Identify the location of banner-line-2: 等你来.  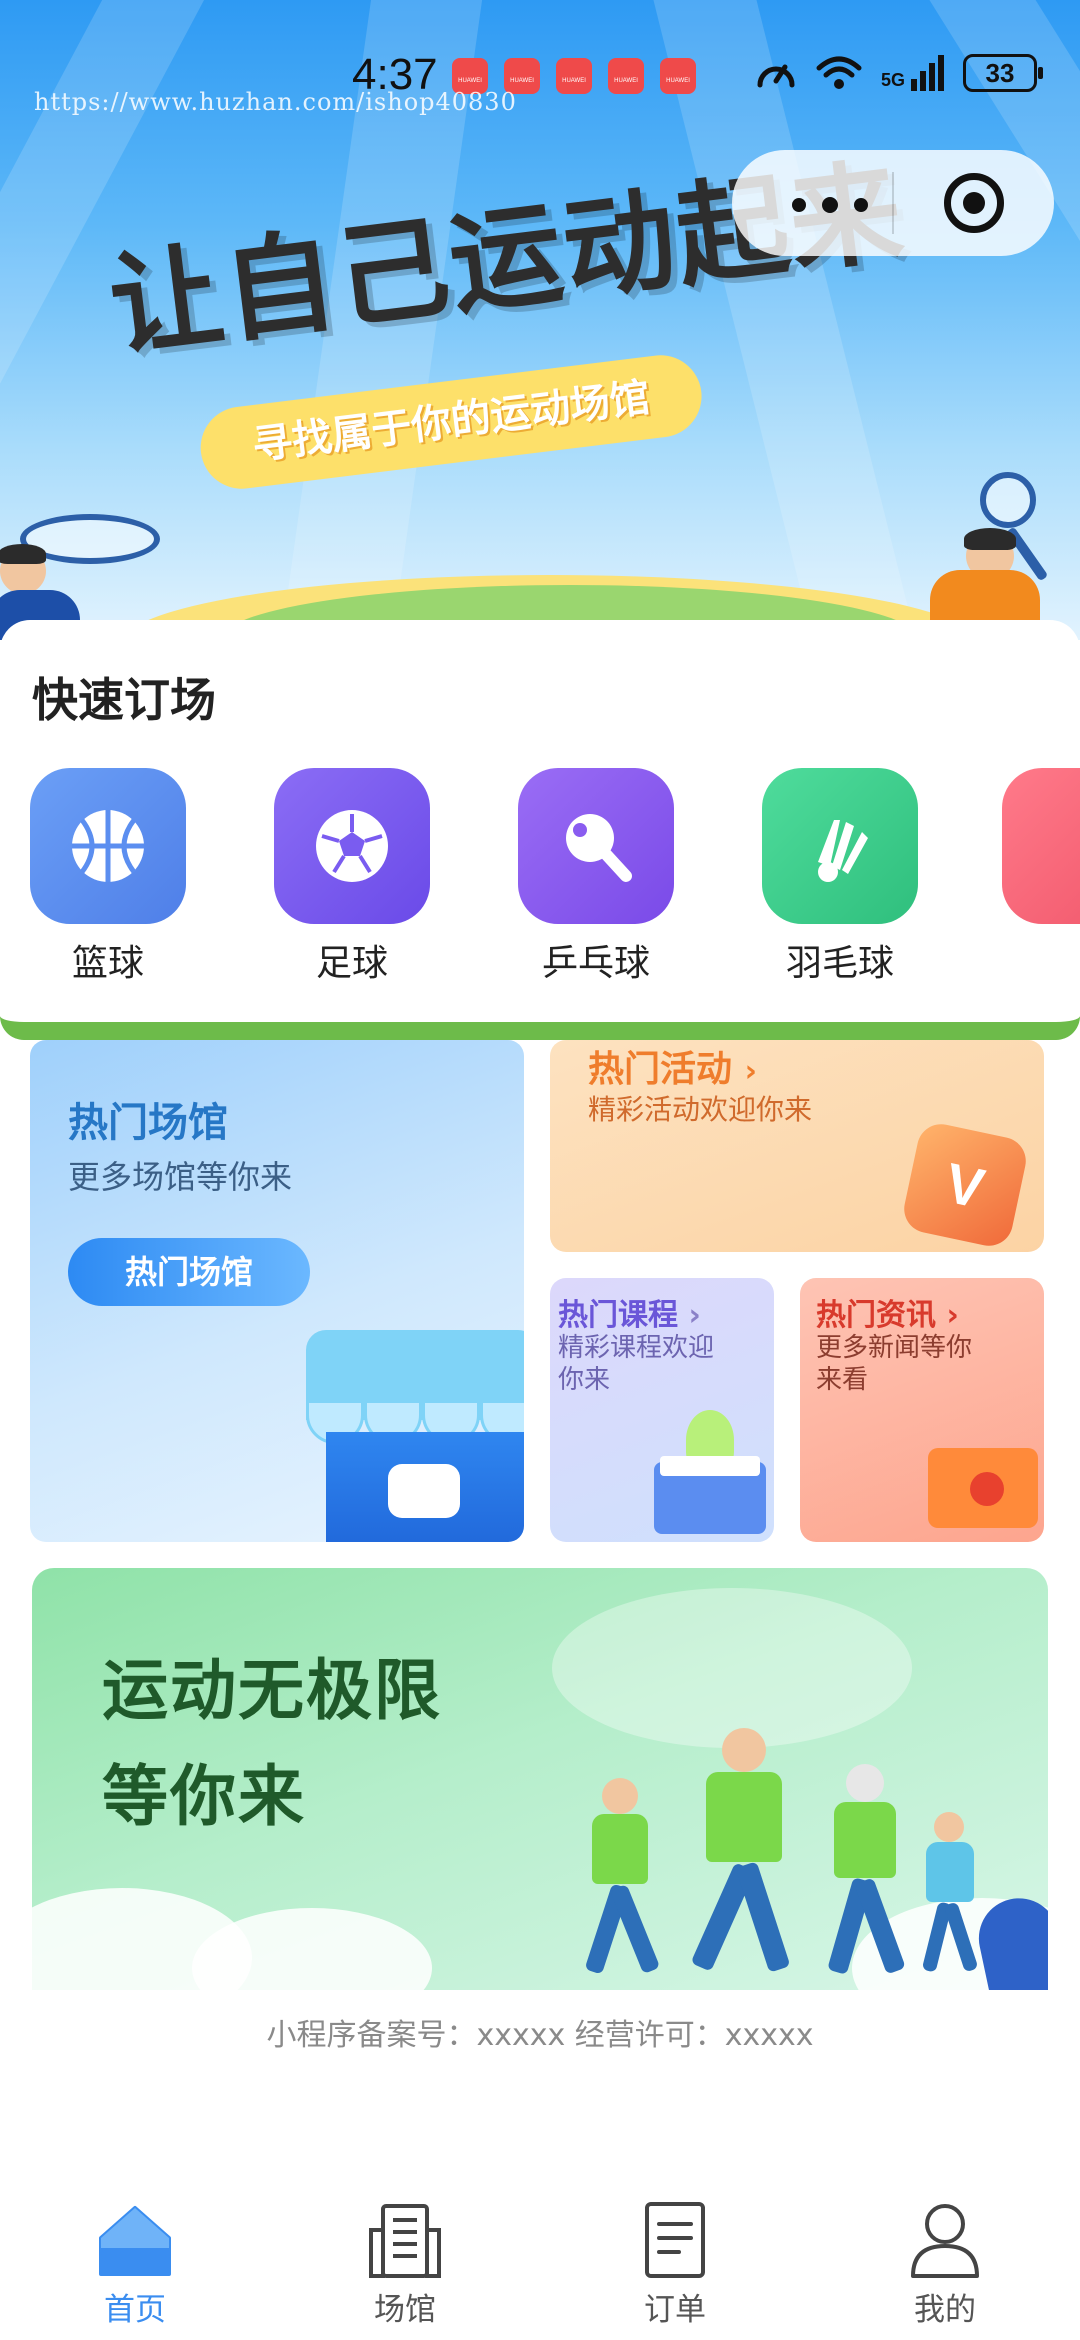
(204, 1796).